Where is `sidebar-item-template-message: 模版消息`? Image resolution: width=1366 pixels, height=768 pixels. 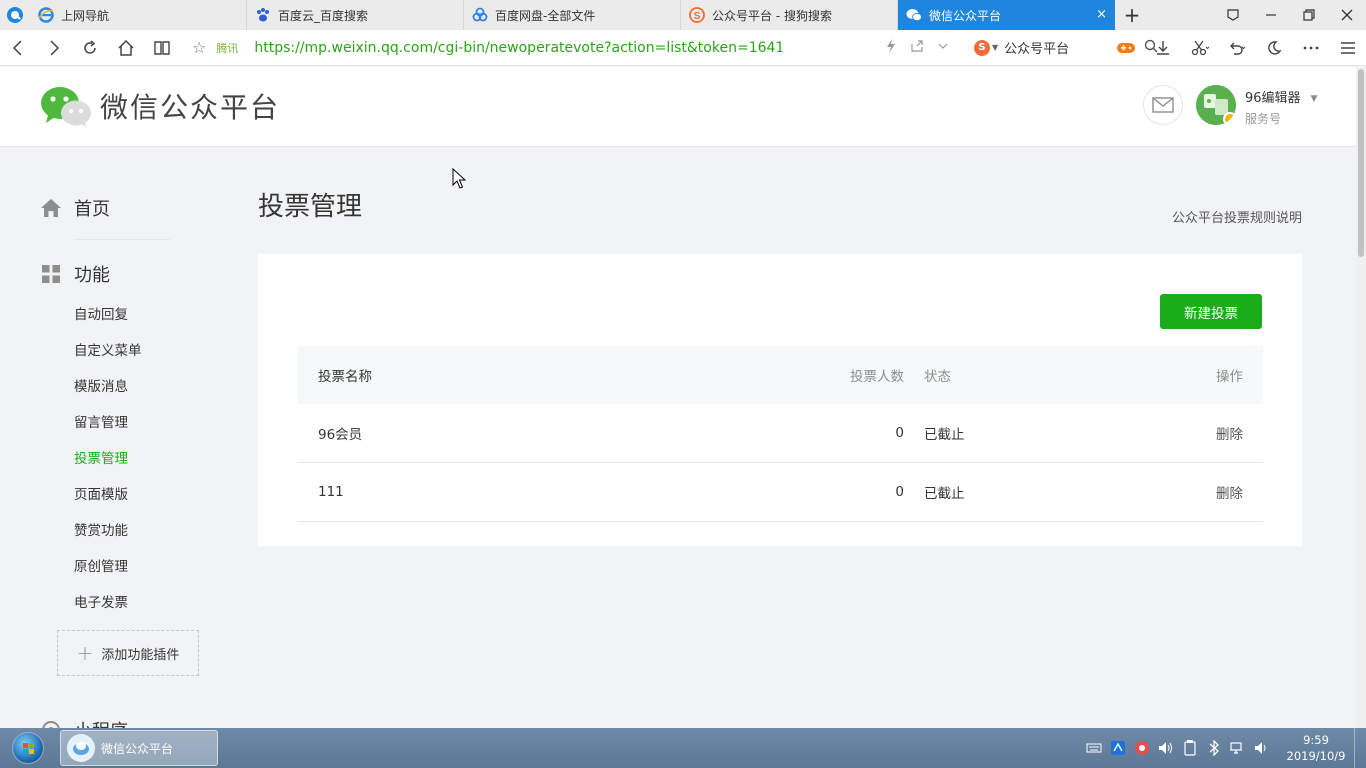 sidebar-item-template-message: 模版消息 is located at coordinates (108, 393).